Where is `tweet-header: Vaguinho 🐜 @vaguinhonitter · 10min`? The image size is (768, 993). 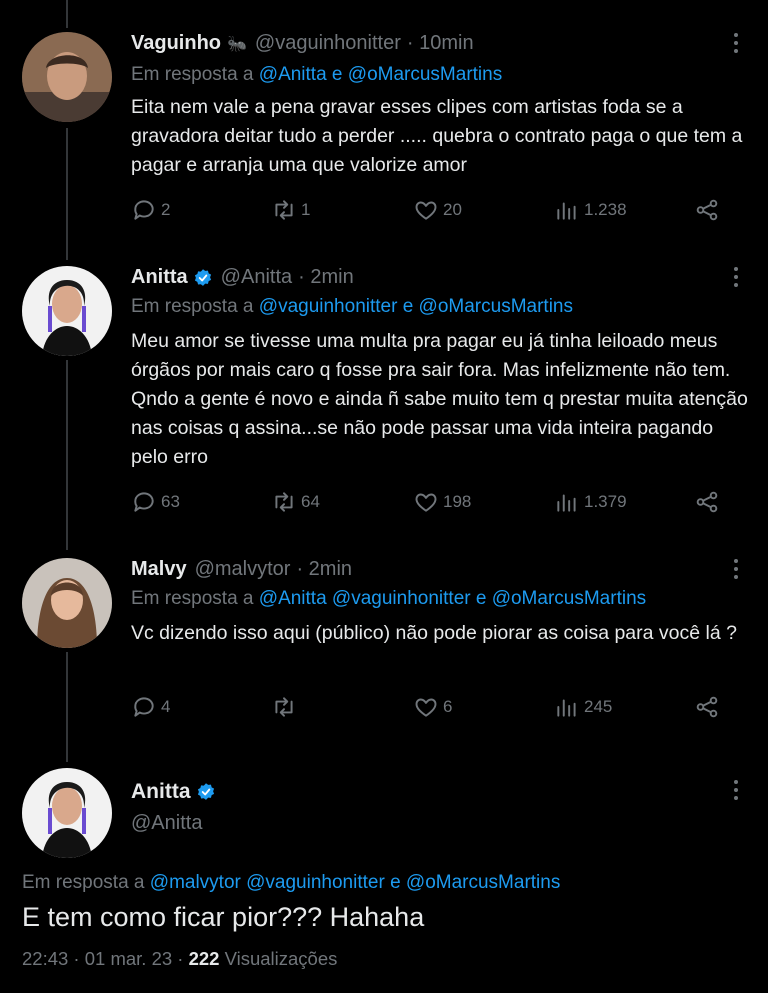
tweet-header: Vaguinho 🐜 @vaguinhonitter · 10min is located at coordinates (302, 43).